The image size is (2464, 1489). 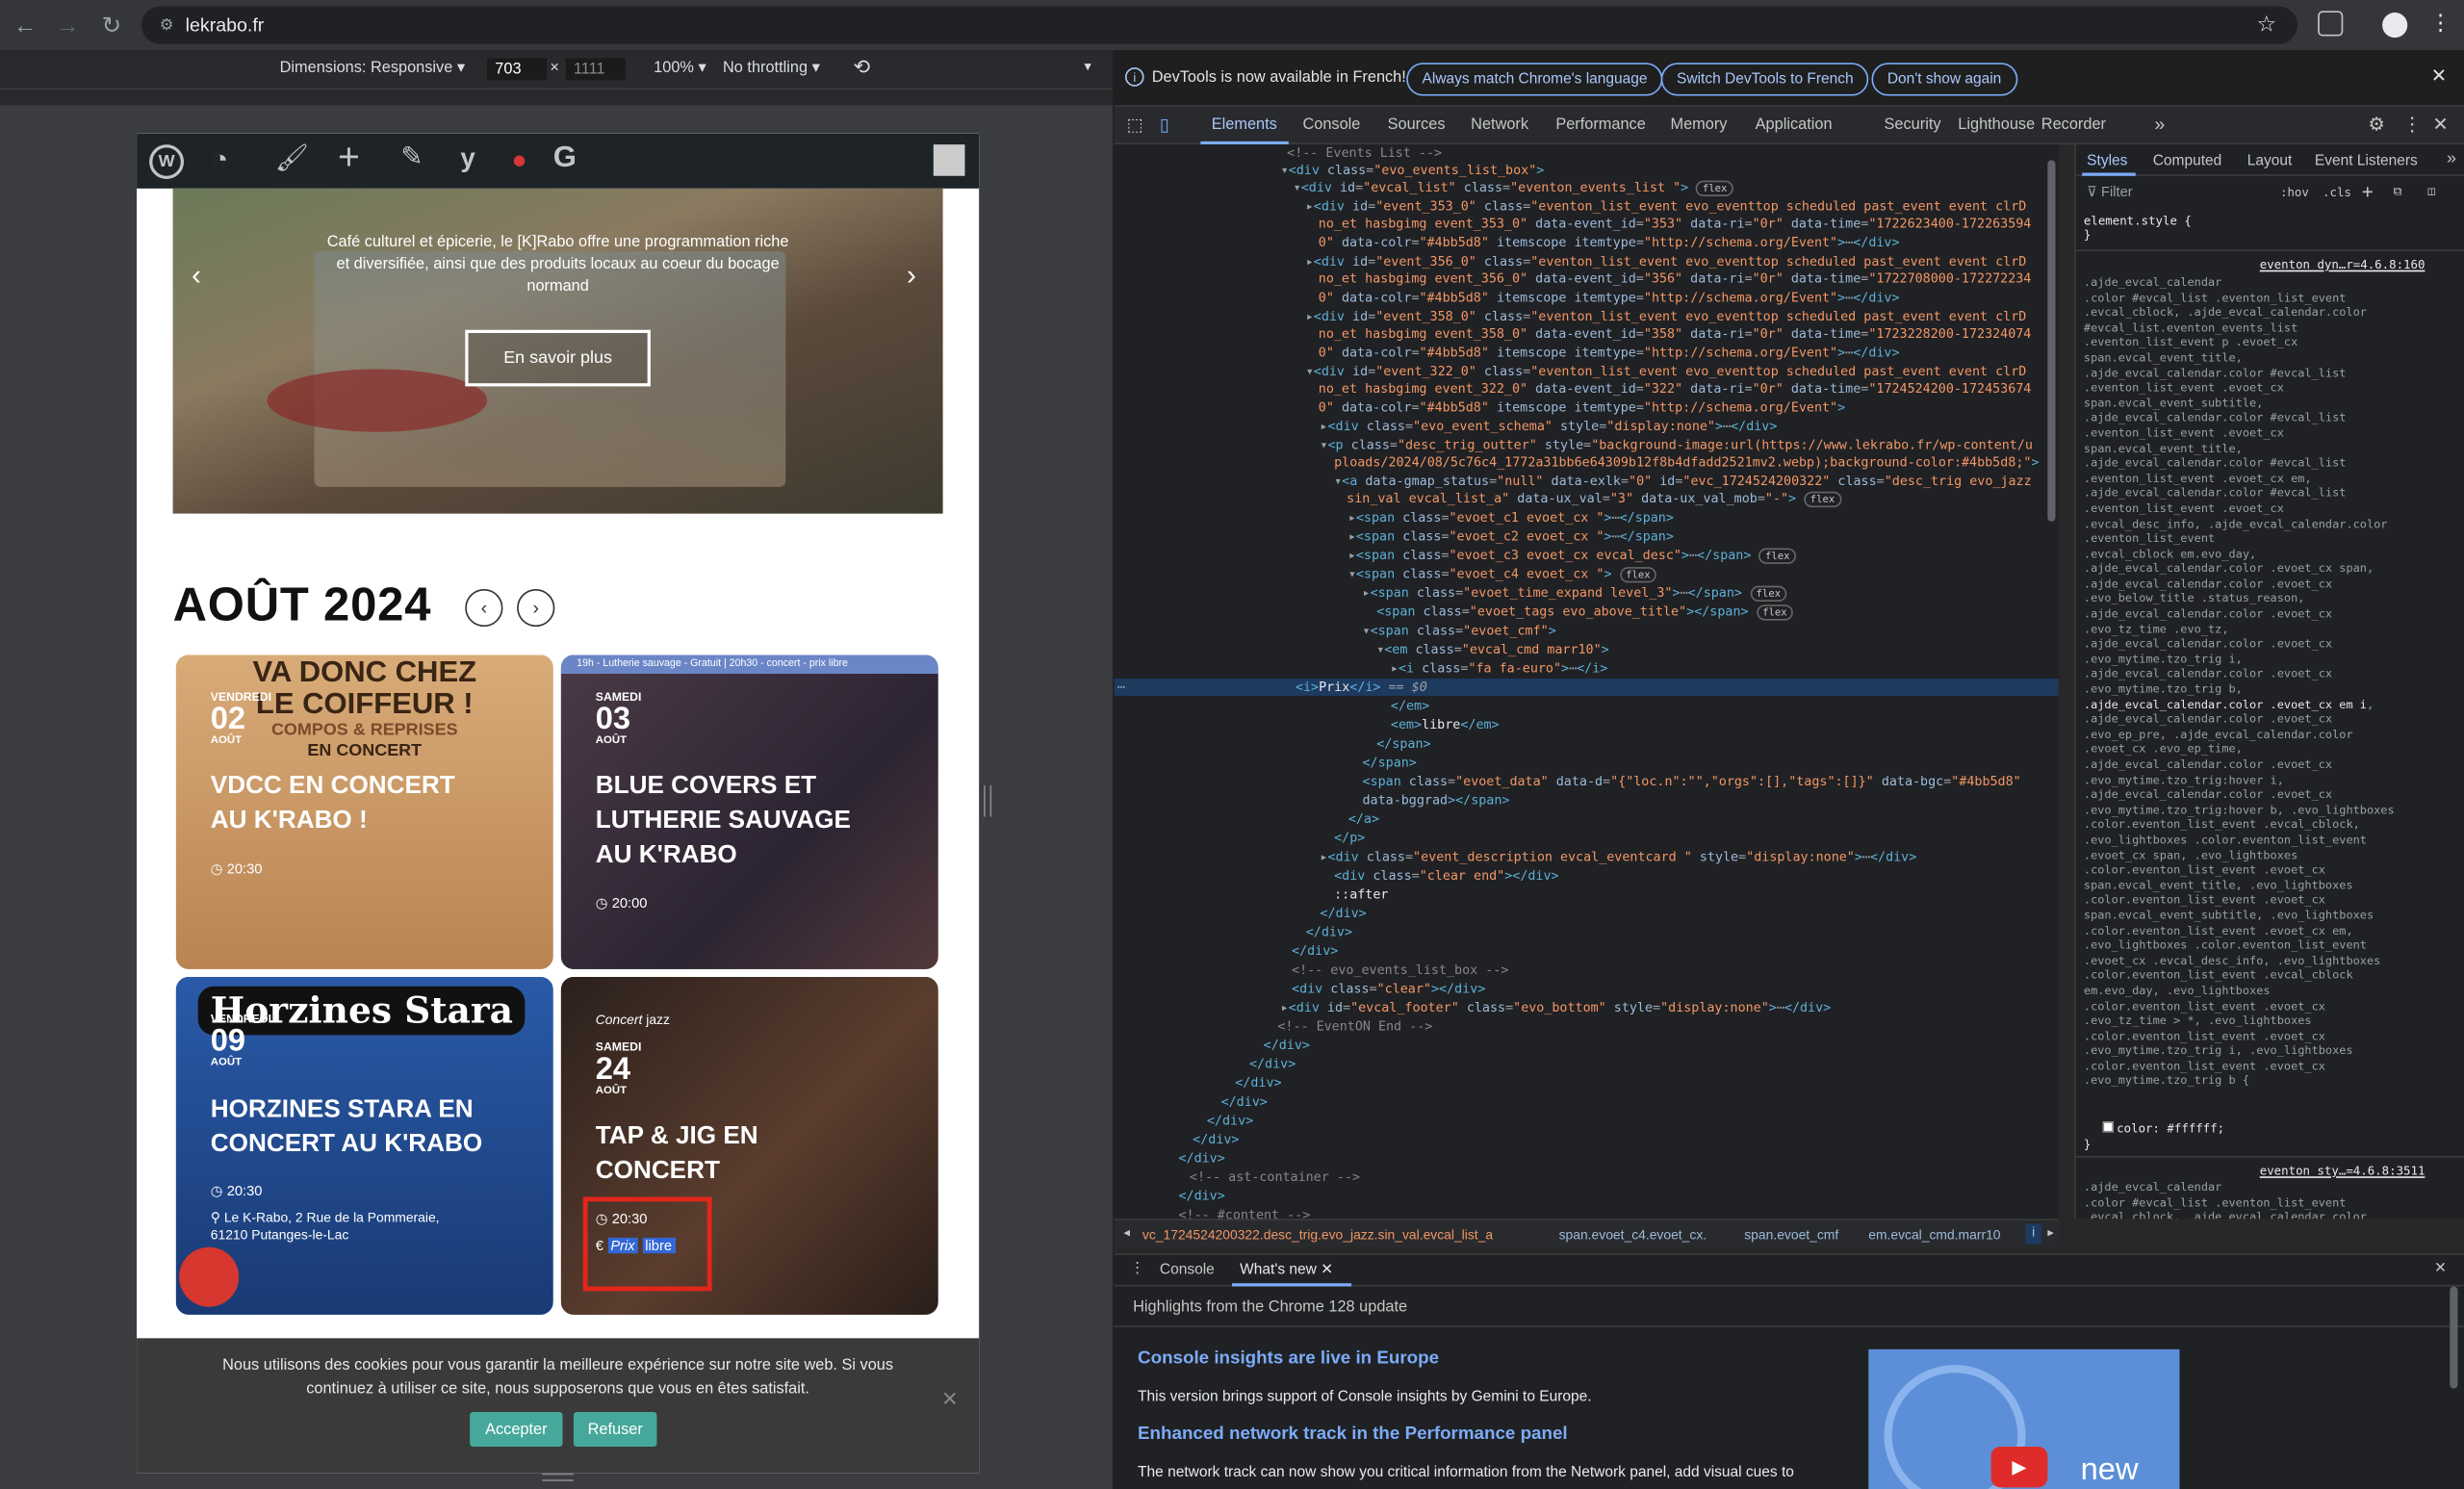 I want to click on url-text: lekrabo.fr, so click(x=225, y=25).